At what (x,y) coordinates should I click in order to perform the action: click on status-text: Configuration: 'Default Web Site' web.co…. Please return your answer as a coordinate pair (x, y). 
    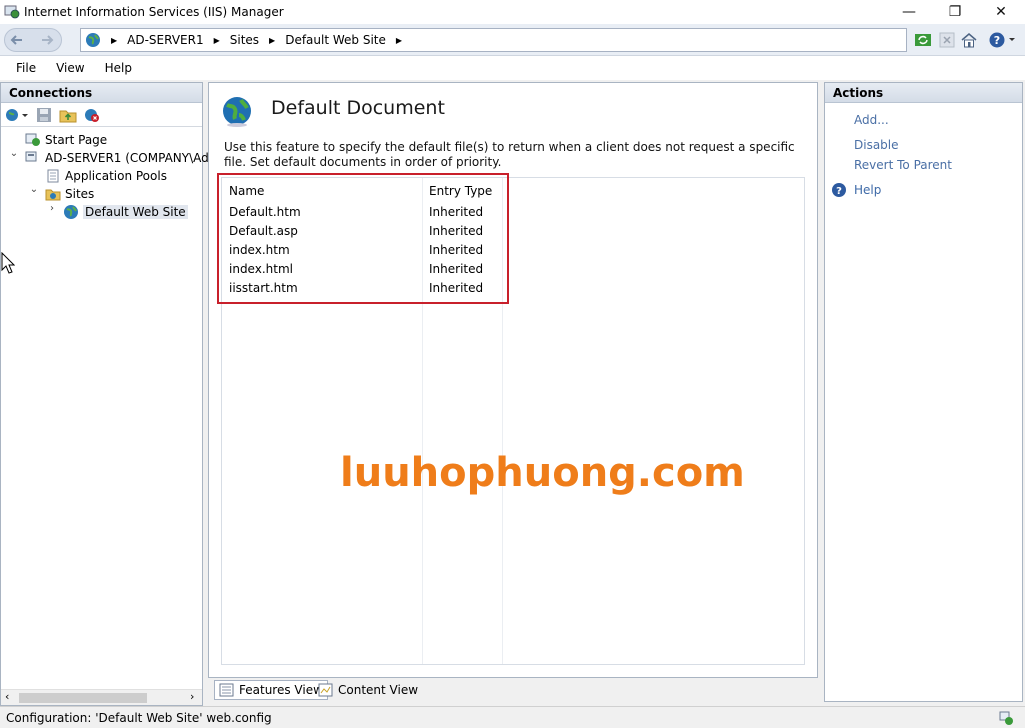
    Looking at the image, I should click on (139, 717).